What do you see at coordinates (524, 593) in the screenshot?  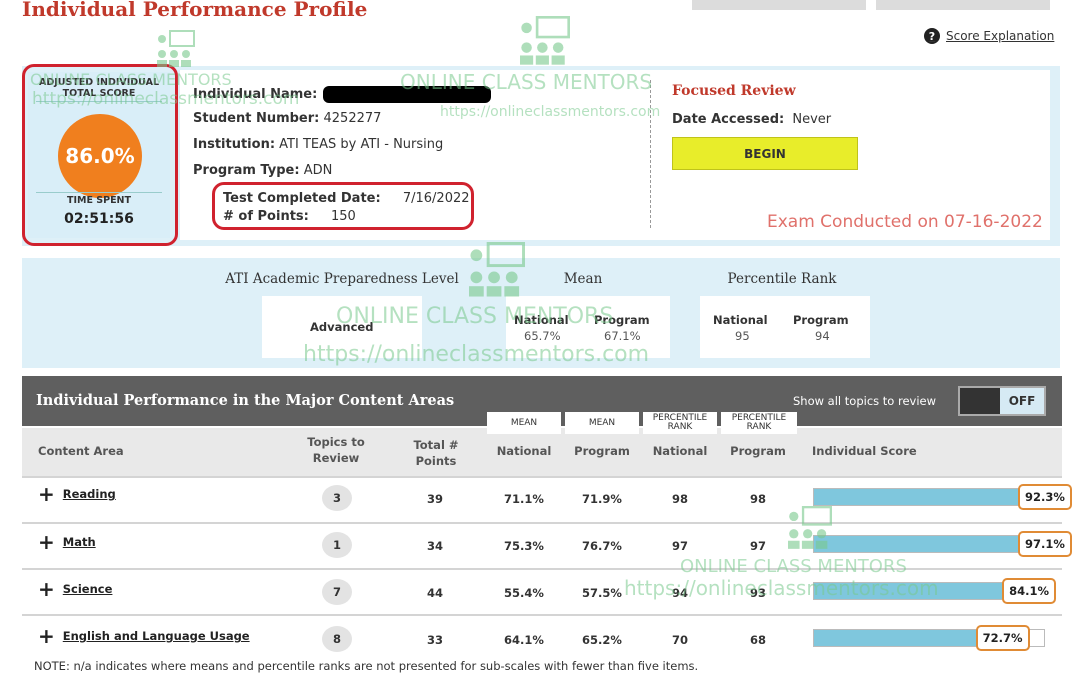 I see `mean-national-cell: 55.4%` at bounding box center [524, 593].